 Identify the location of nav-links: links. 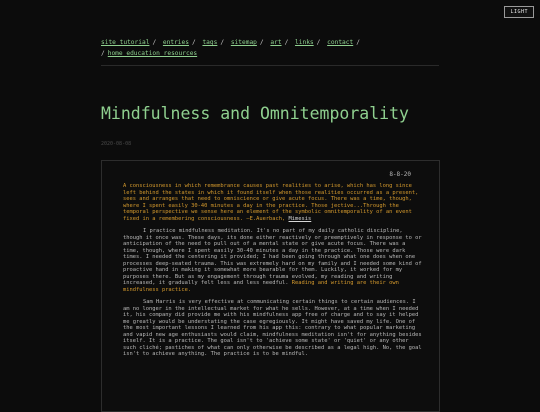
(304, 42).